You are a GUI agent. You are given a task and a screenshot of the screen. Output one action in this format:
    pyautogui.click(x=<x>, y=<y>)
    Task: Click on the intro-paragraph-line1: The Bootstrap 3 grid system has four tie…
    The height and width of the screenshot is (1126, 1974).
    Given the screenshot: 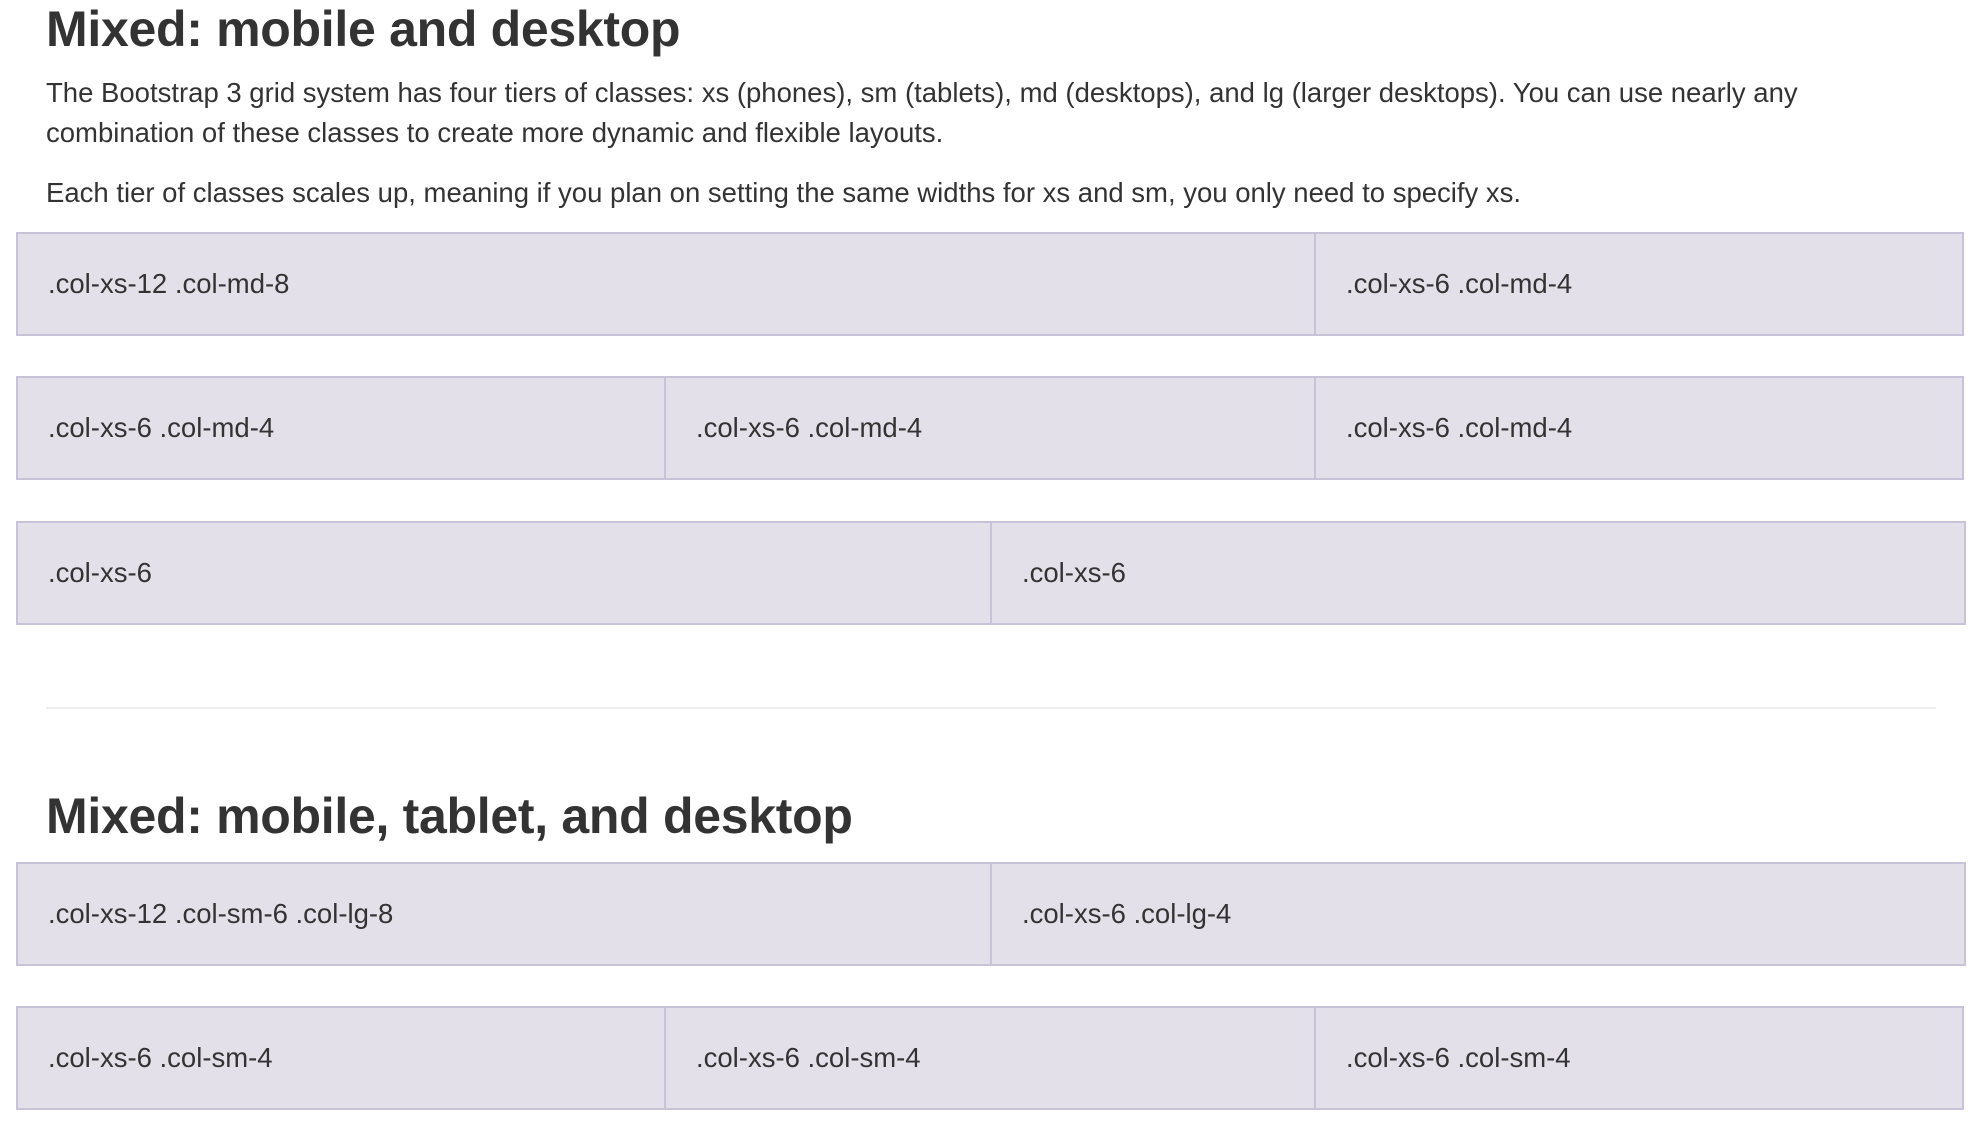 What is the action you would take?
    pyautogui.click(x=922, y=92)
    